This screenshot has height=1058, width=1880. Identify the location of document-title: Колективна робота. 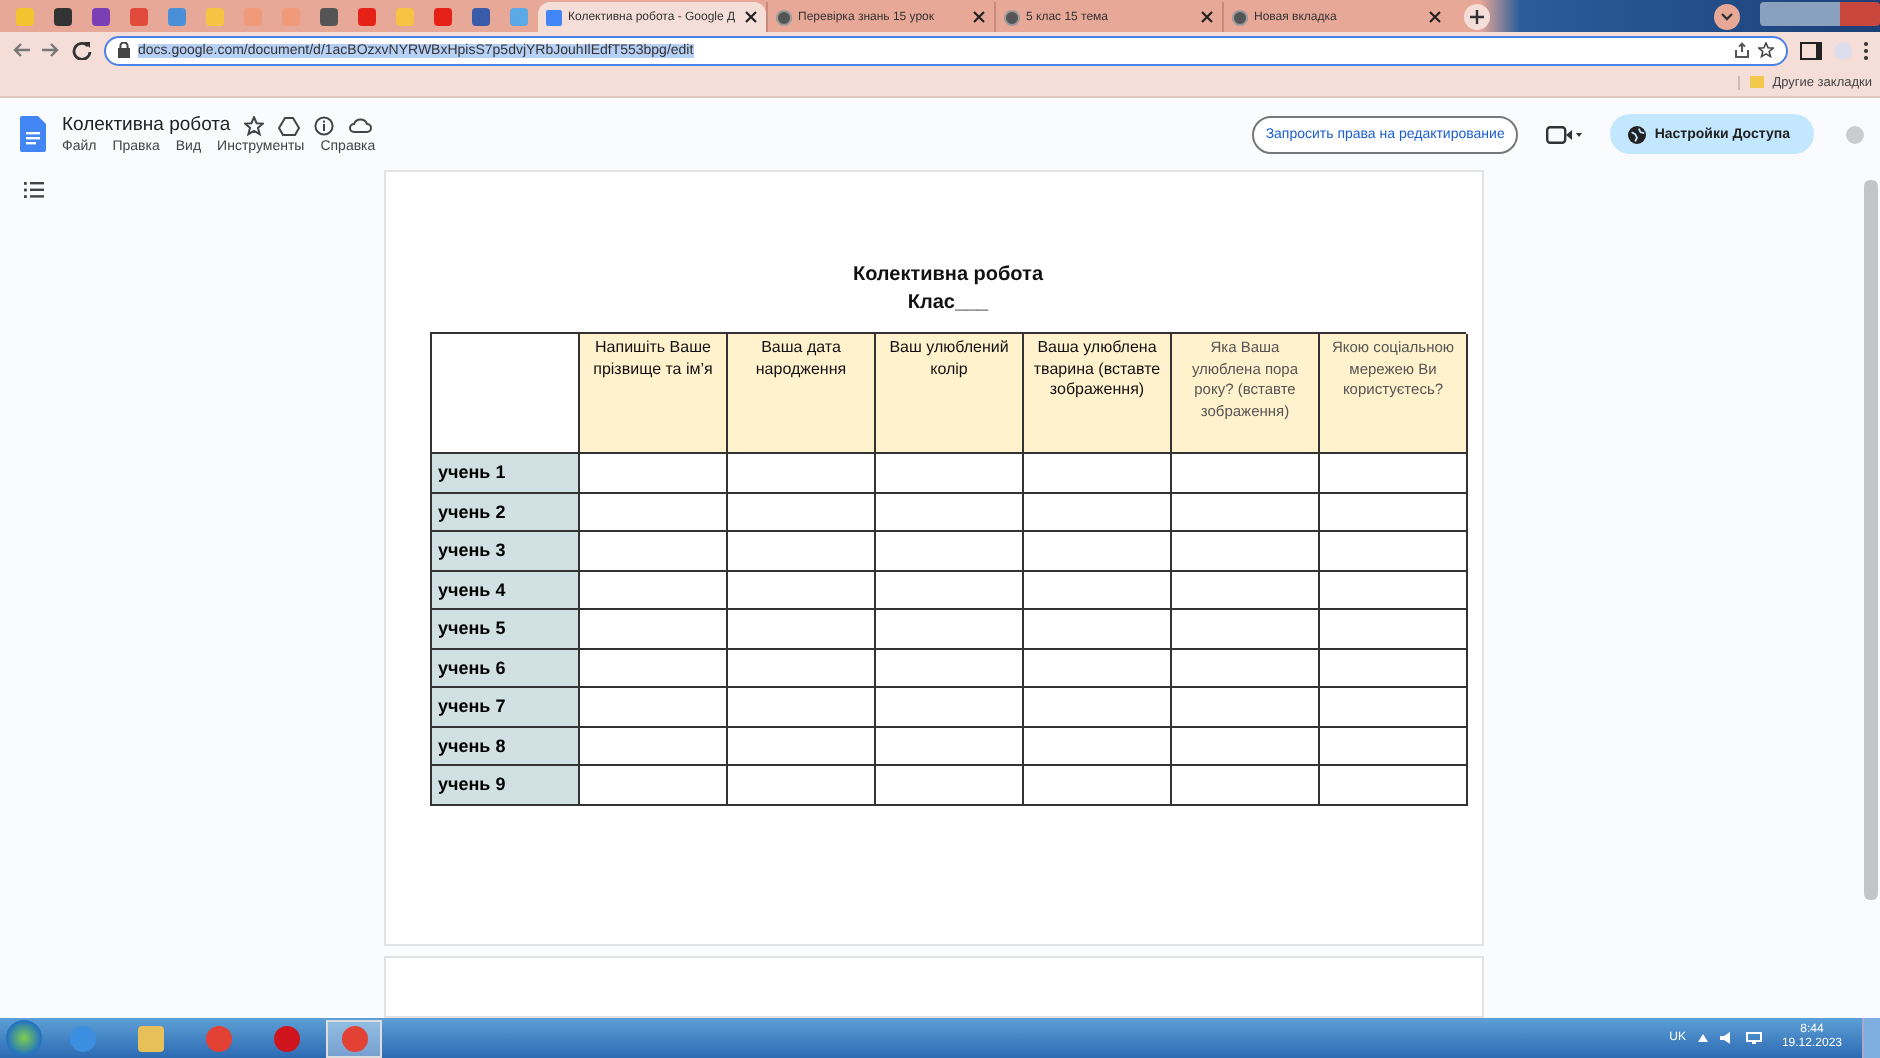
(146, 125).